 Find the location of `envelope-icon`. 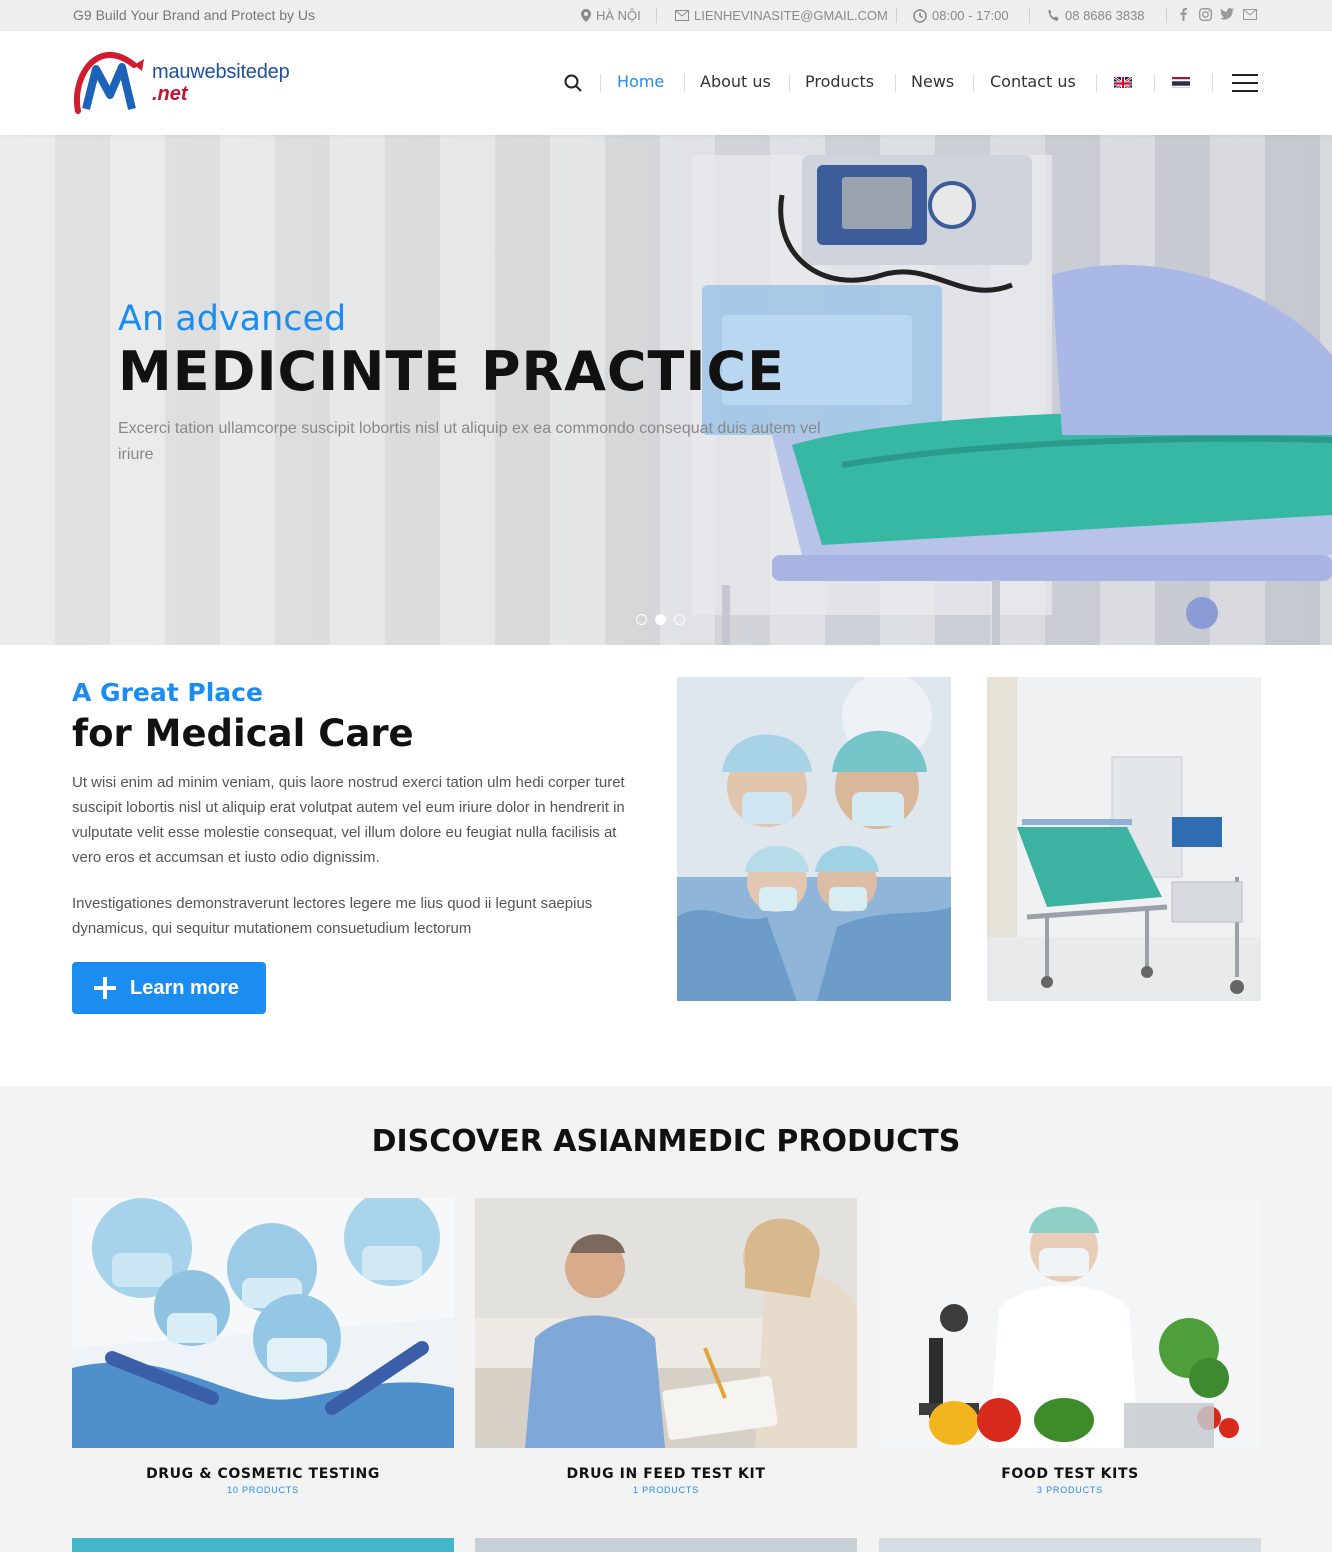

envelope-icon is located at coordinates (682, 15).